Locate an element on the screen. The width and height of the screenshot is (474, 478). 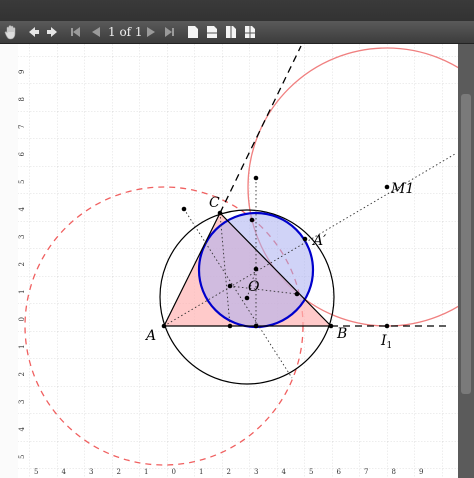
hand-icon is located at coordinates (11, 32).